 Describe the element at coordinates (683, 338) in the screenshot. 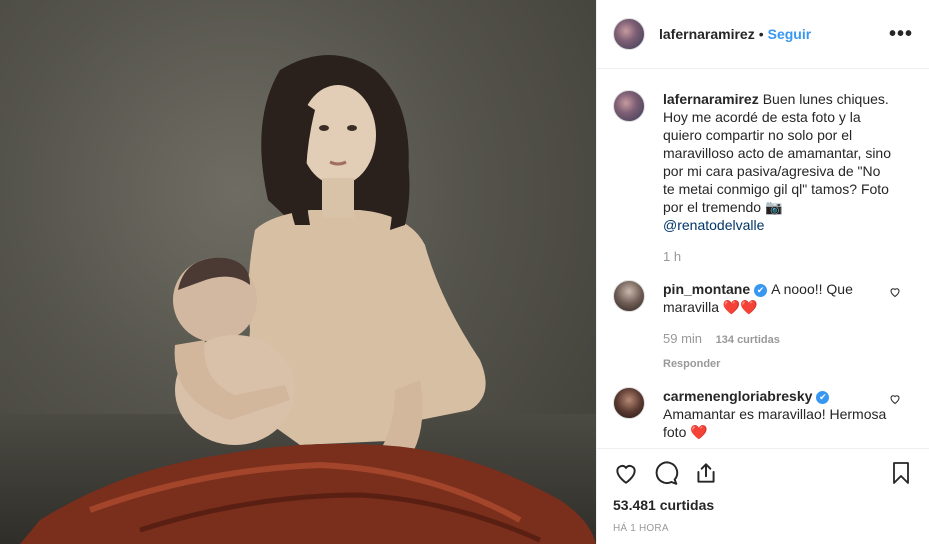

I see `comment-time: 59 min` at that location.